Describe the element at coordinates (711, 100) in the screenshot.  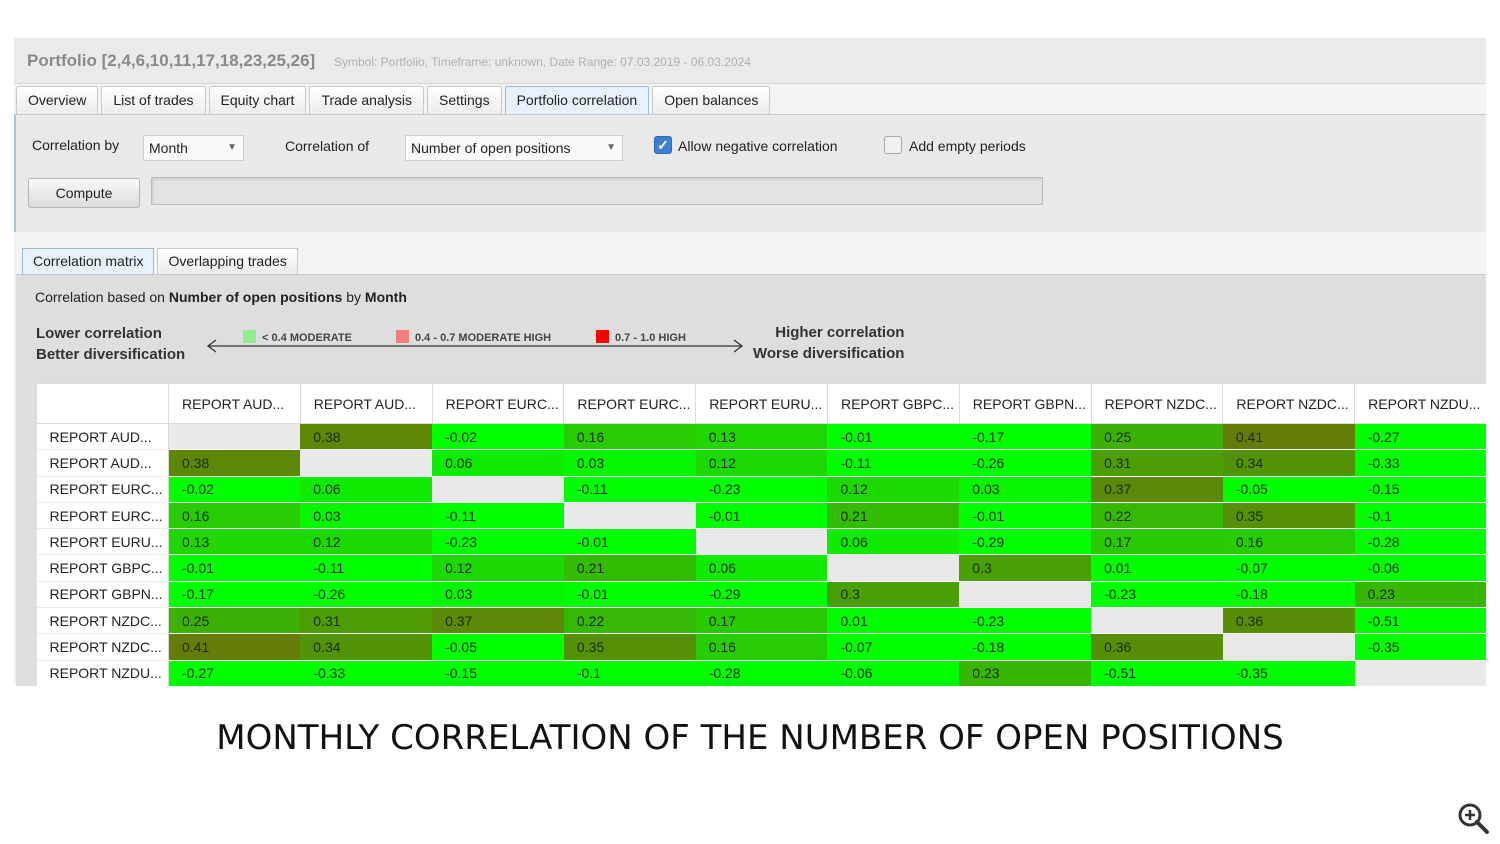
I see `tab-open-balances: Open balances` at that location.